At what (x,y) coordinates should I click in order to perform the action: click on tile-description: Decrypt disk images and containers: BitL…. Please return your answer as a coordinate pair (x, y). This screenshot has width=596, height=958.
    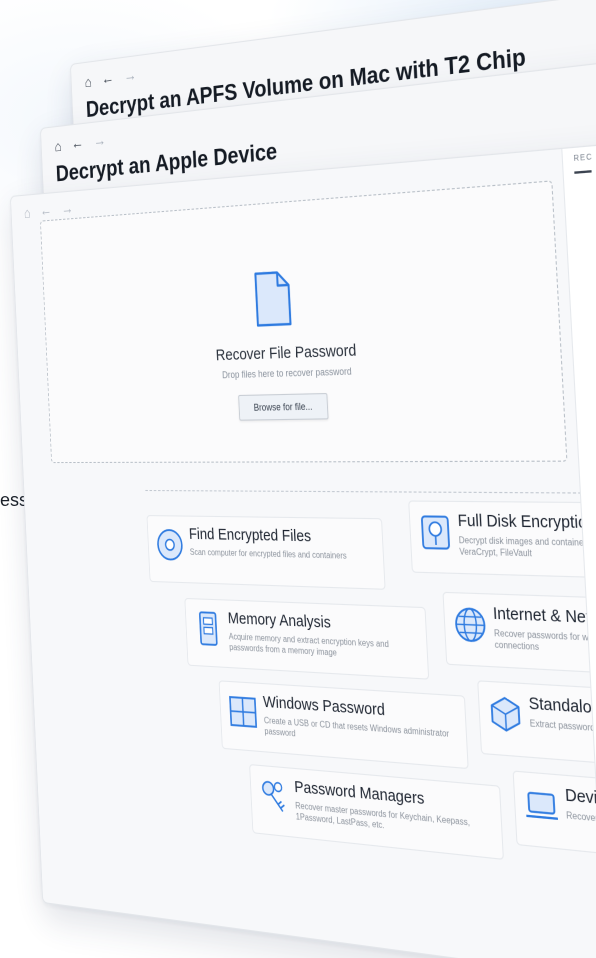
    Looking at the image, I should click on (527, 547).